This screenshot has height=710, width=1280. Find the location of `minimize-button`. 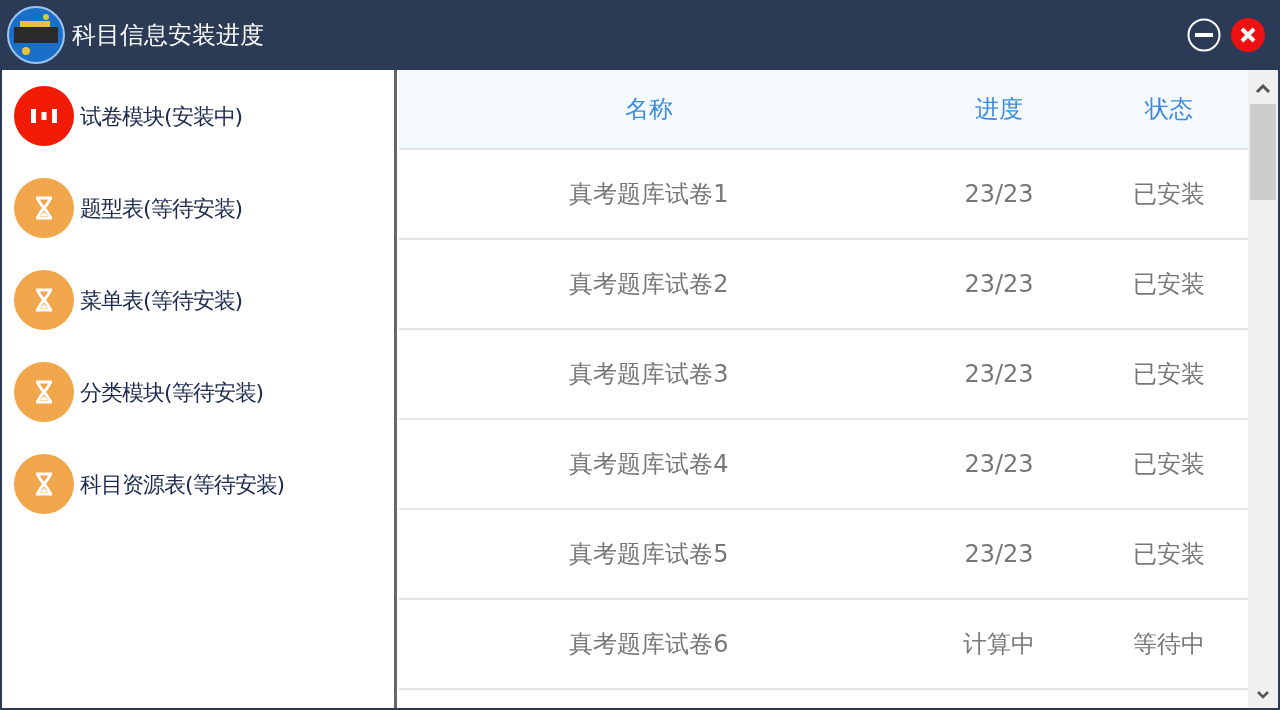

minimize-button is located at coordinates (1204, 35).